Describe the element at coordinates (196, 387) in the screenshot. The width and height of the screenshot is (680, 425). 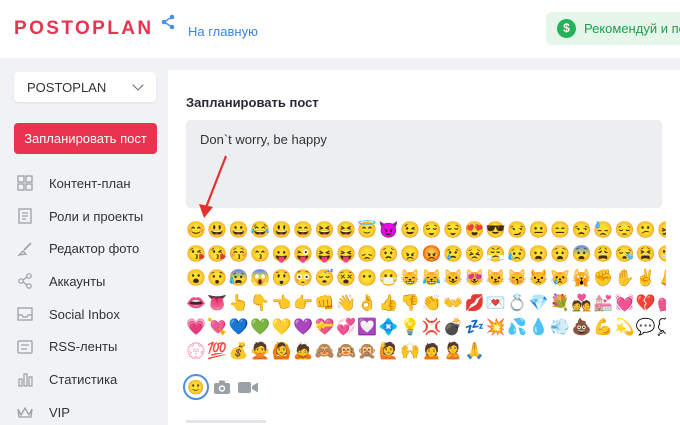
I see `smile-icon: 🙂` at that location.